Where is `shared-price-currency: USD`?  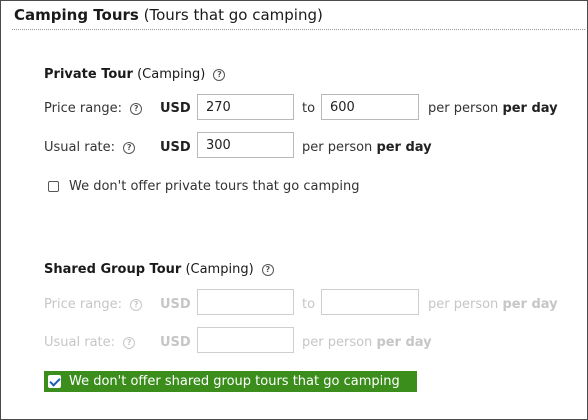 shared-price-currency: USD is located at coordinates (175, 304).